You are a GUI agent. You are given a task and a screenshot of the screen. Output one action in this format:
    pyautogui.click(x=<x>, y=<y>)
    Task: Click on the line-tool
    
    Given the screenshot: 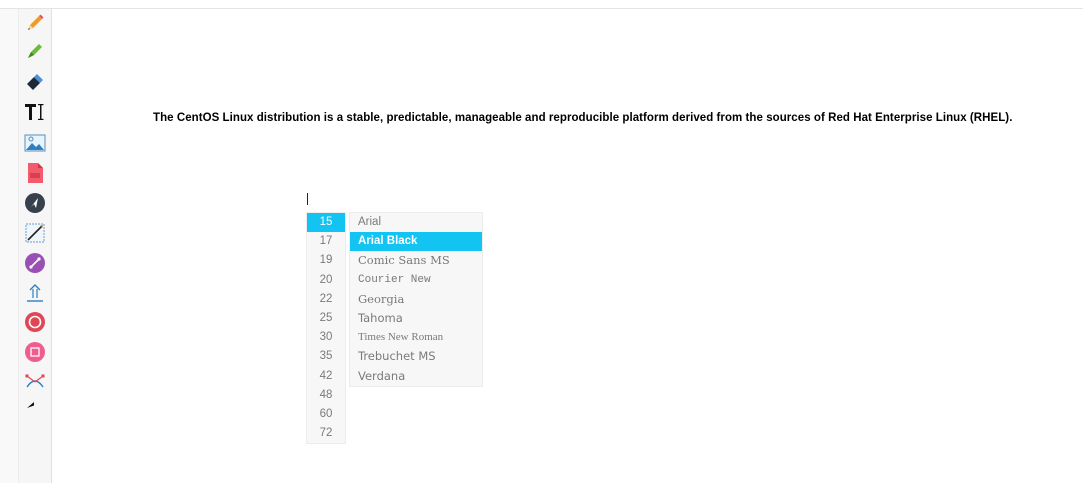 What is the action you would take?
    pyautogui.click(x=35, y=233)
    